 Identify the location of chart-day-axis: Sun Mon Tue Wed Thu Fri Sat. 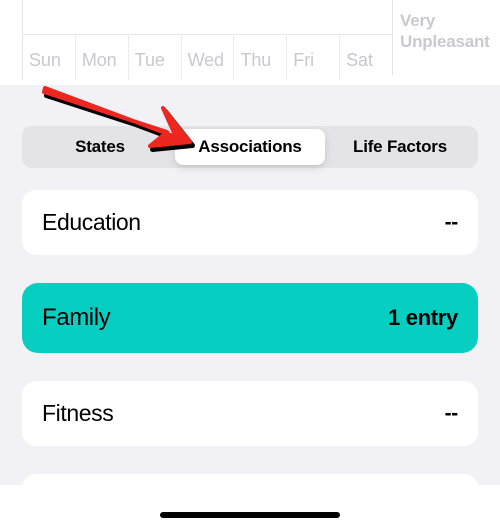
(207, 60).